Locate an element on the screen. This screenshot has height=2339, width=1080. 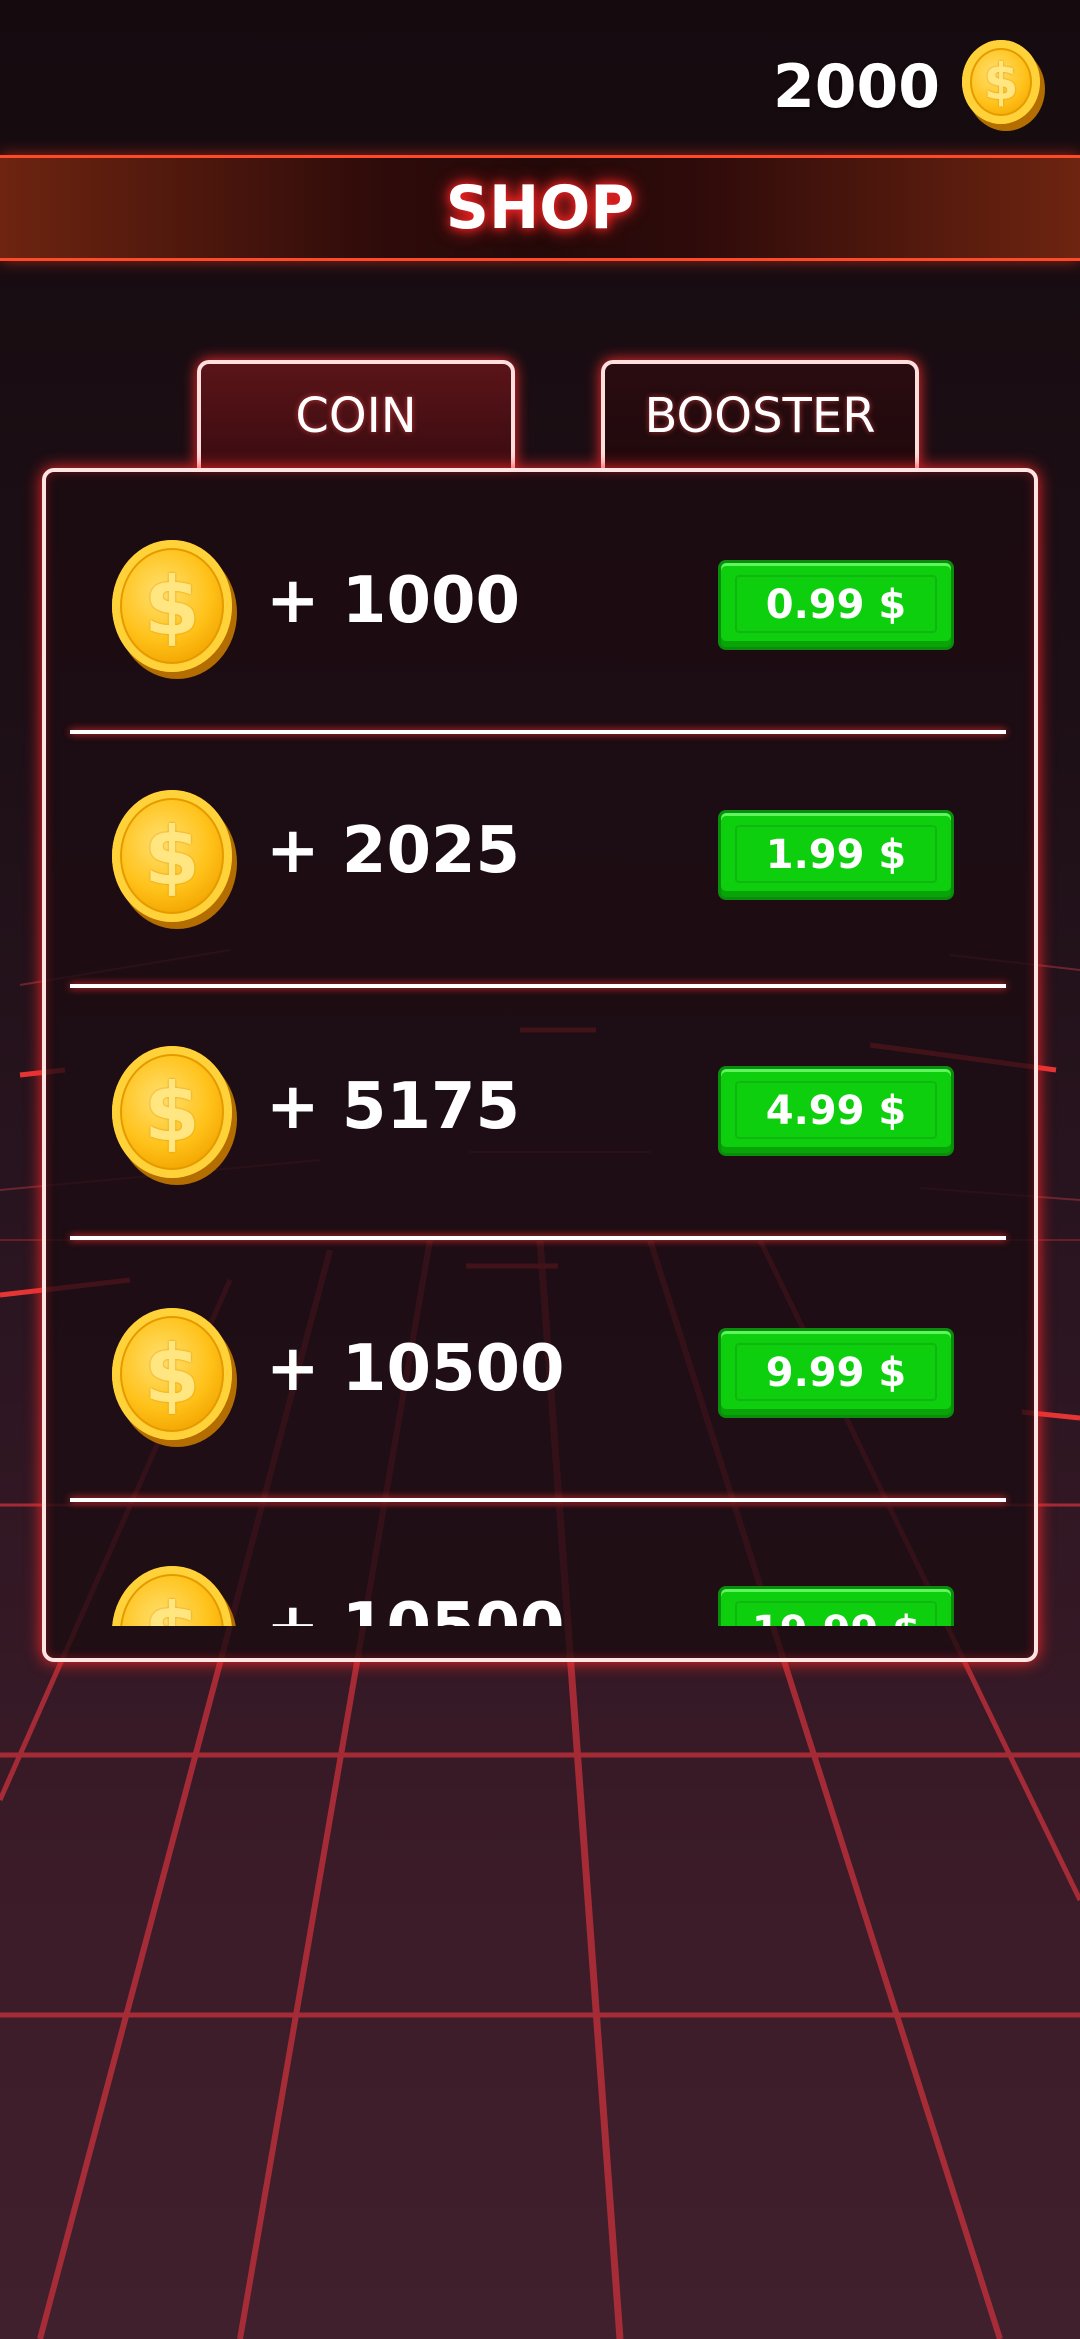
buy-button-price: 1.99 $ is located at coordinates (836, 855).